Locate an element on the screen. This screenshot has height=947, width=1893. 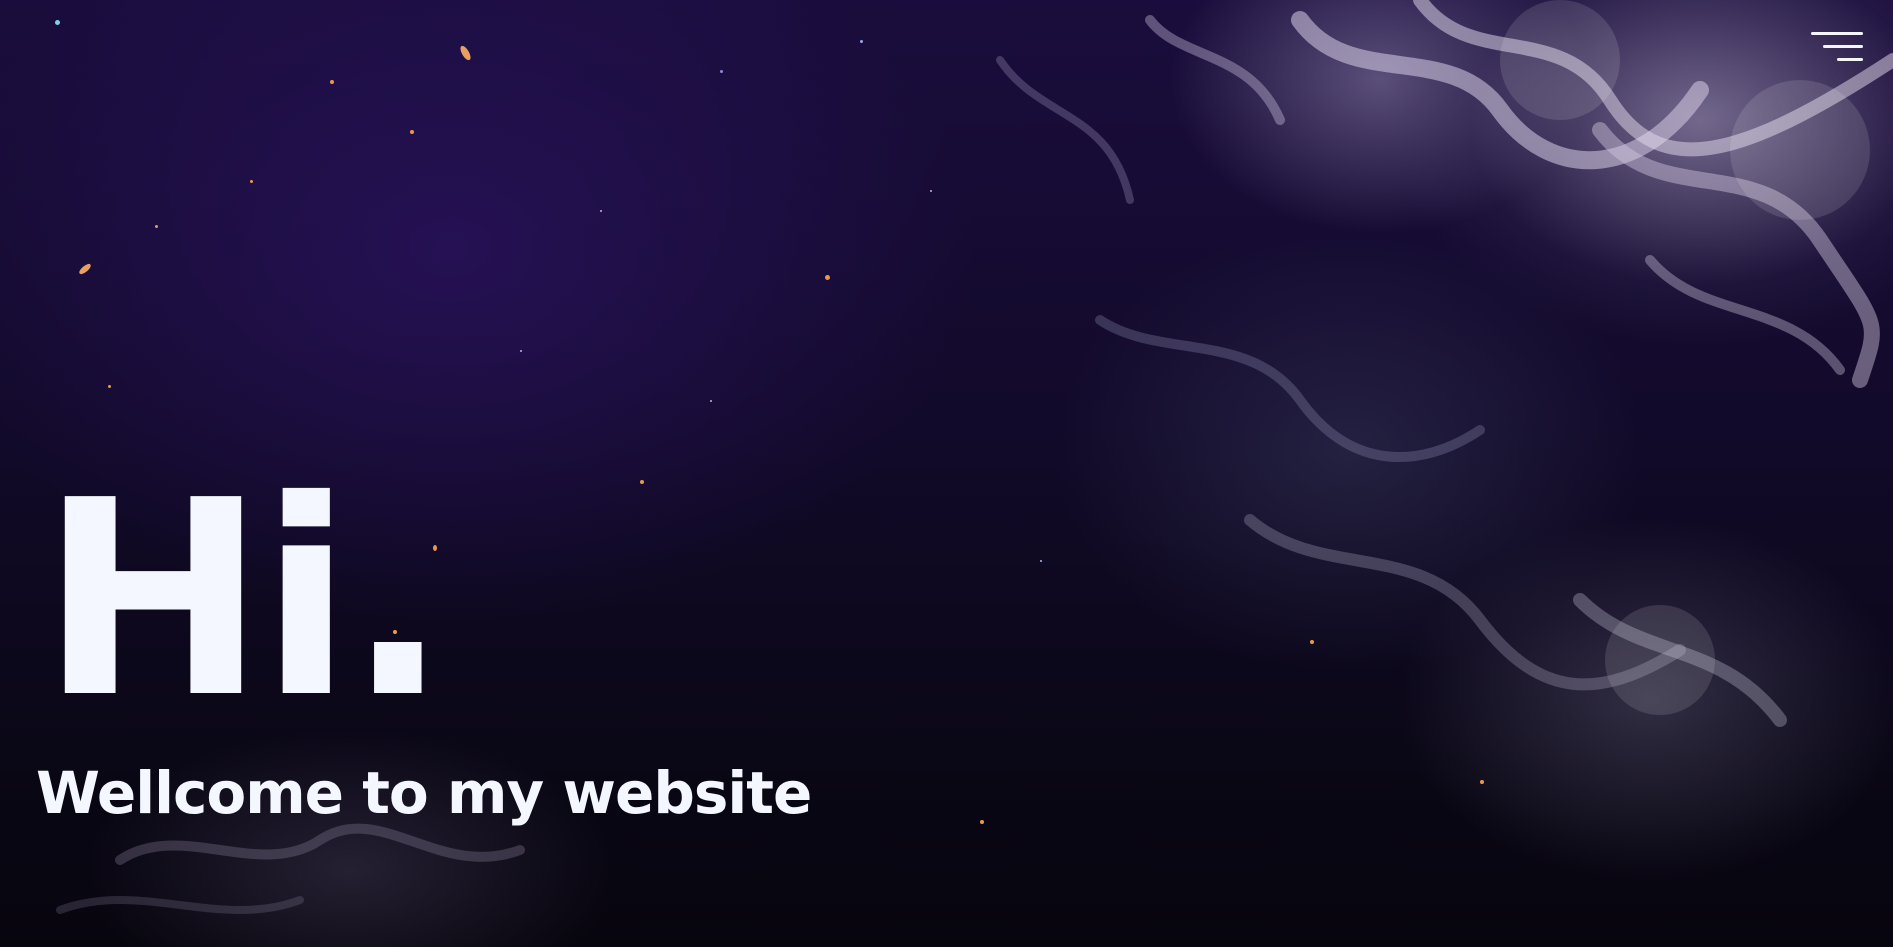
hamburger-menu-icon is located at coordinates (1837, 48).